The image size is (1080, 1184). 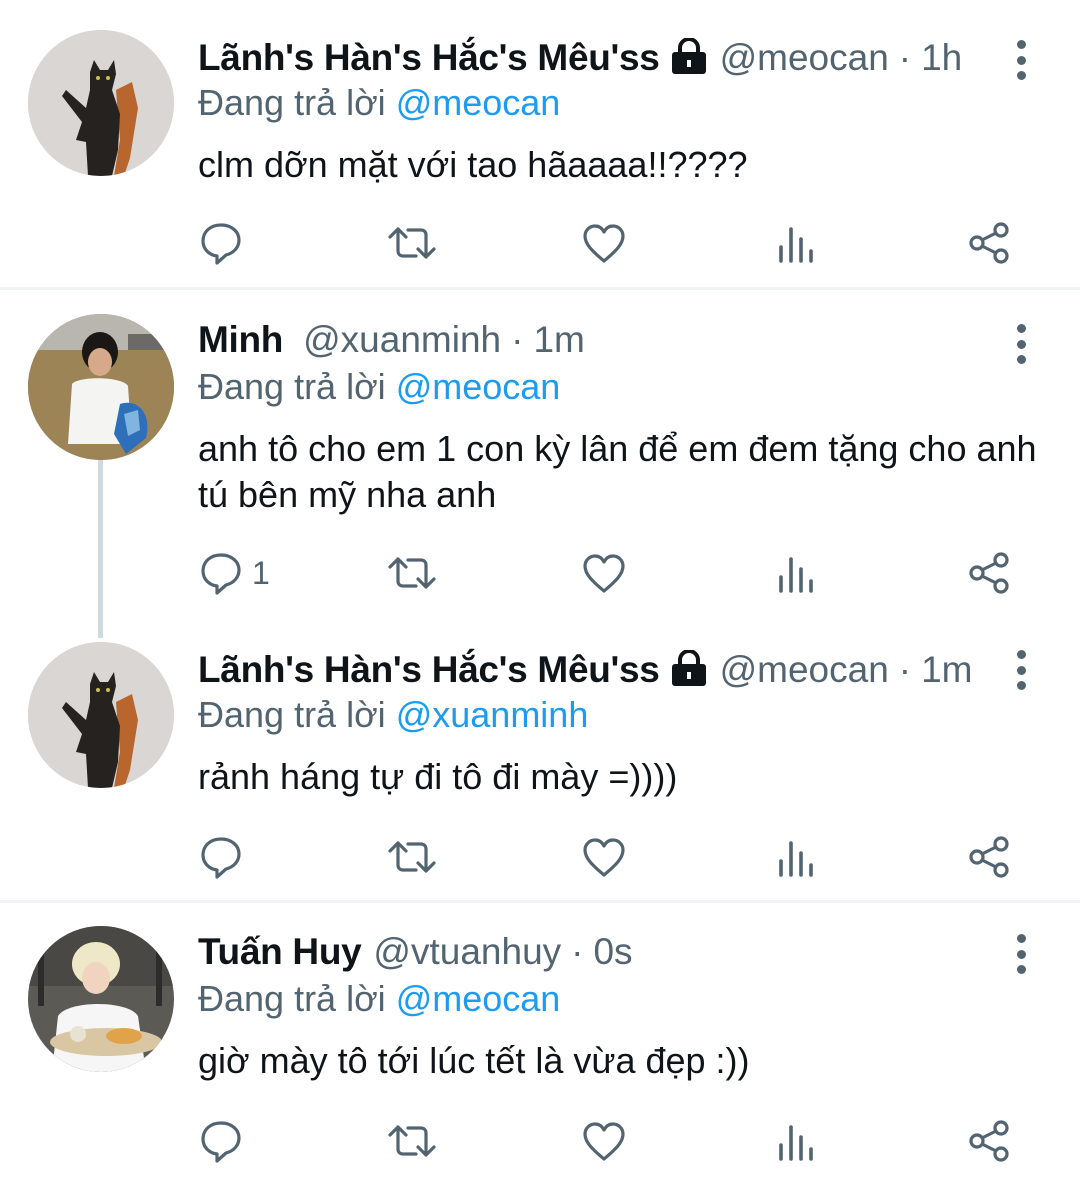 What do you see at coordinates (240, 340) in the screenshot?
I see `display-name: Minh` at bounding box center [240, 340].